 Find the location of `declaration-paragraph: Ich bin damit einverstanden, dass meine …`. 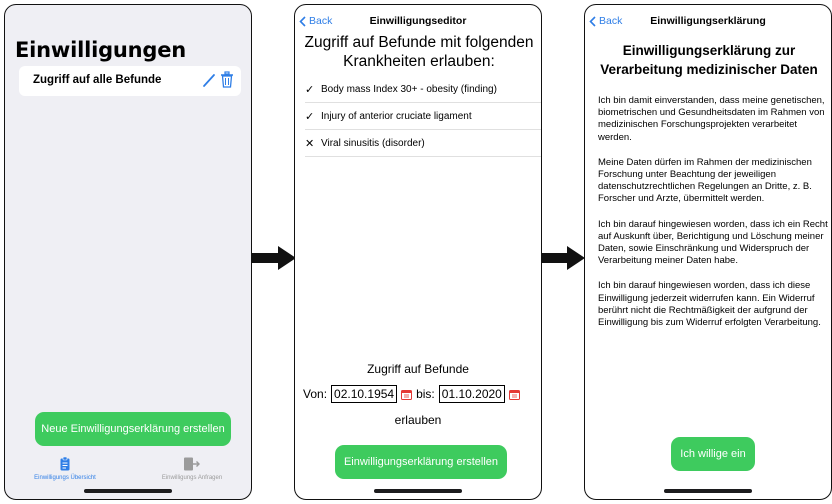

declaration-paragraph: Ich bin damit einverstanden, dass meine … is located at coordinates (711, 119).